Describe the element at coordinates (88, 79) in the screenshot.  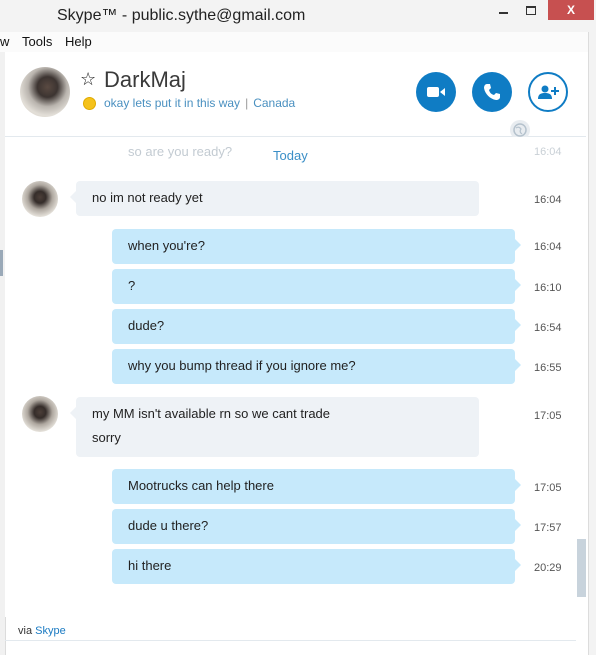
I see `favorite-star-icon: ☆` at that location.